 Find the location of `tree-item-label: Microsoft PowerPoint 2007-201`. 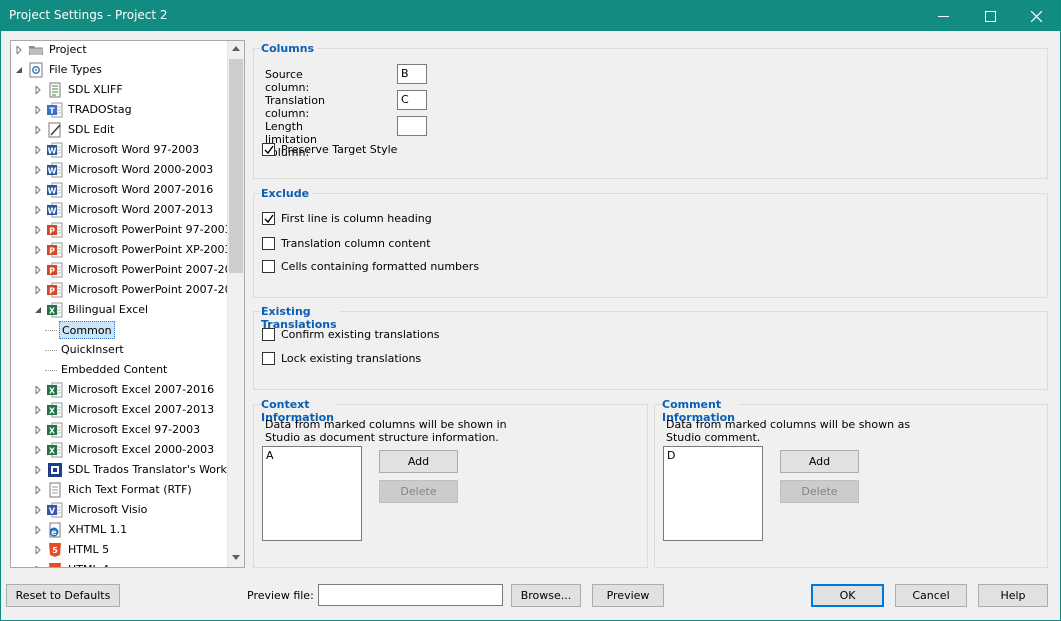

tree-item-label: Microsoft PowerPoint 2007-201 is located at coordinates (153, 269).